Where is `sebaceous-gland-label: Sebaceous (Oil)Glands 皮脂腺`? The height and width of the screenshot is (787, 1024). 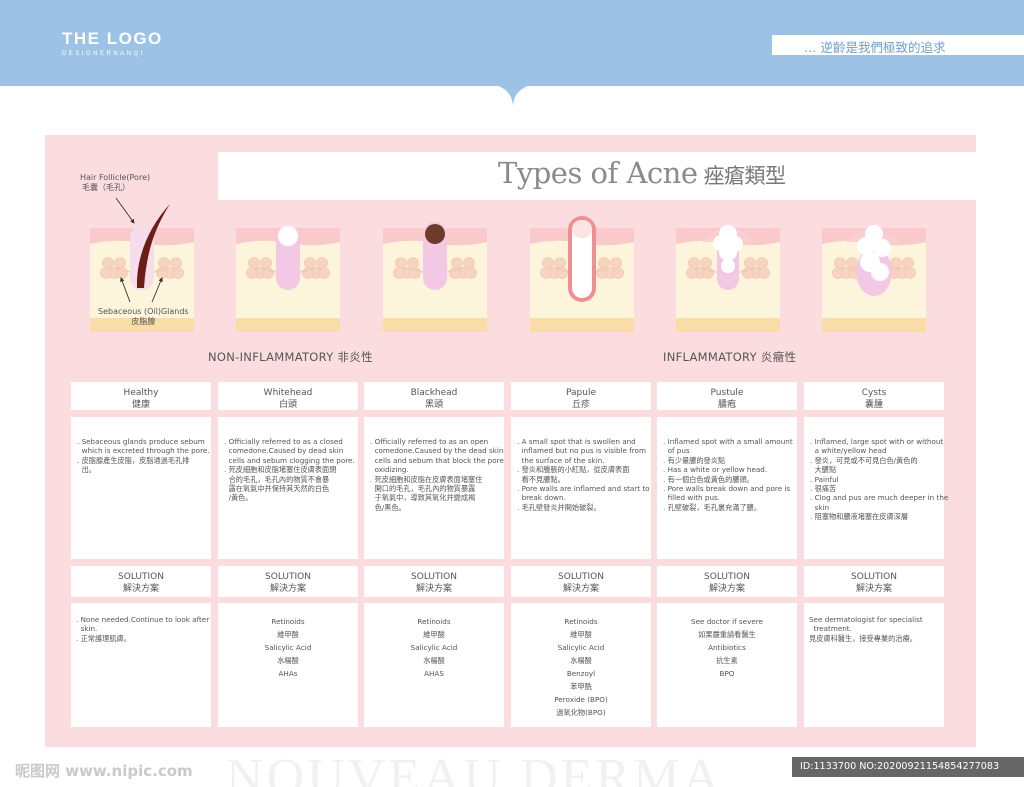 sebaceous-gland-label: Sebaceous (Oil)Glands 皮脂腺 is located at coordinates (143, 317).